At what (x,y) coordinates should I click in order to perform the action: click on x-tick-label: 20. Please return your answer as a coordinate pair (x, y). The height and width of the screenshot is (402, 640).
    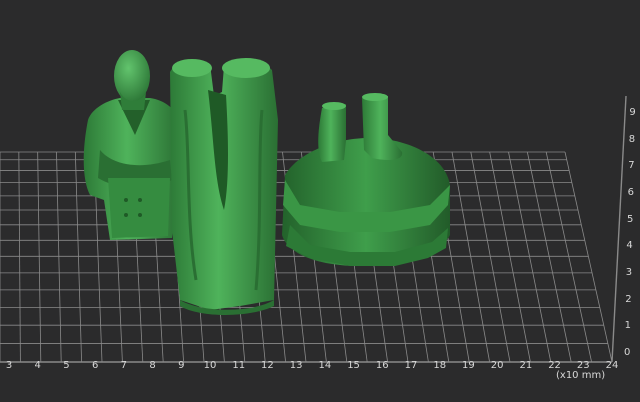
    Looking at the image, I should click on (497, 365).